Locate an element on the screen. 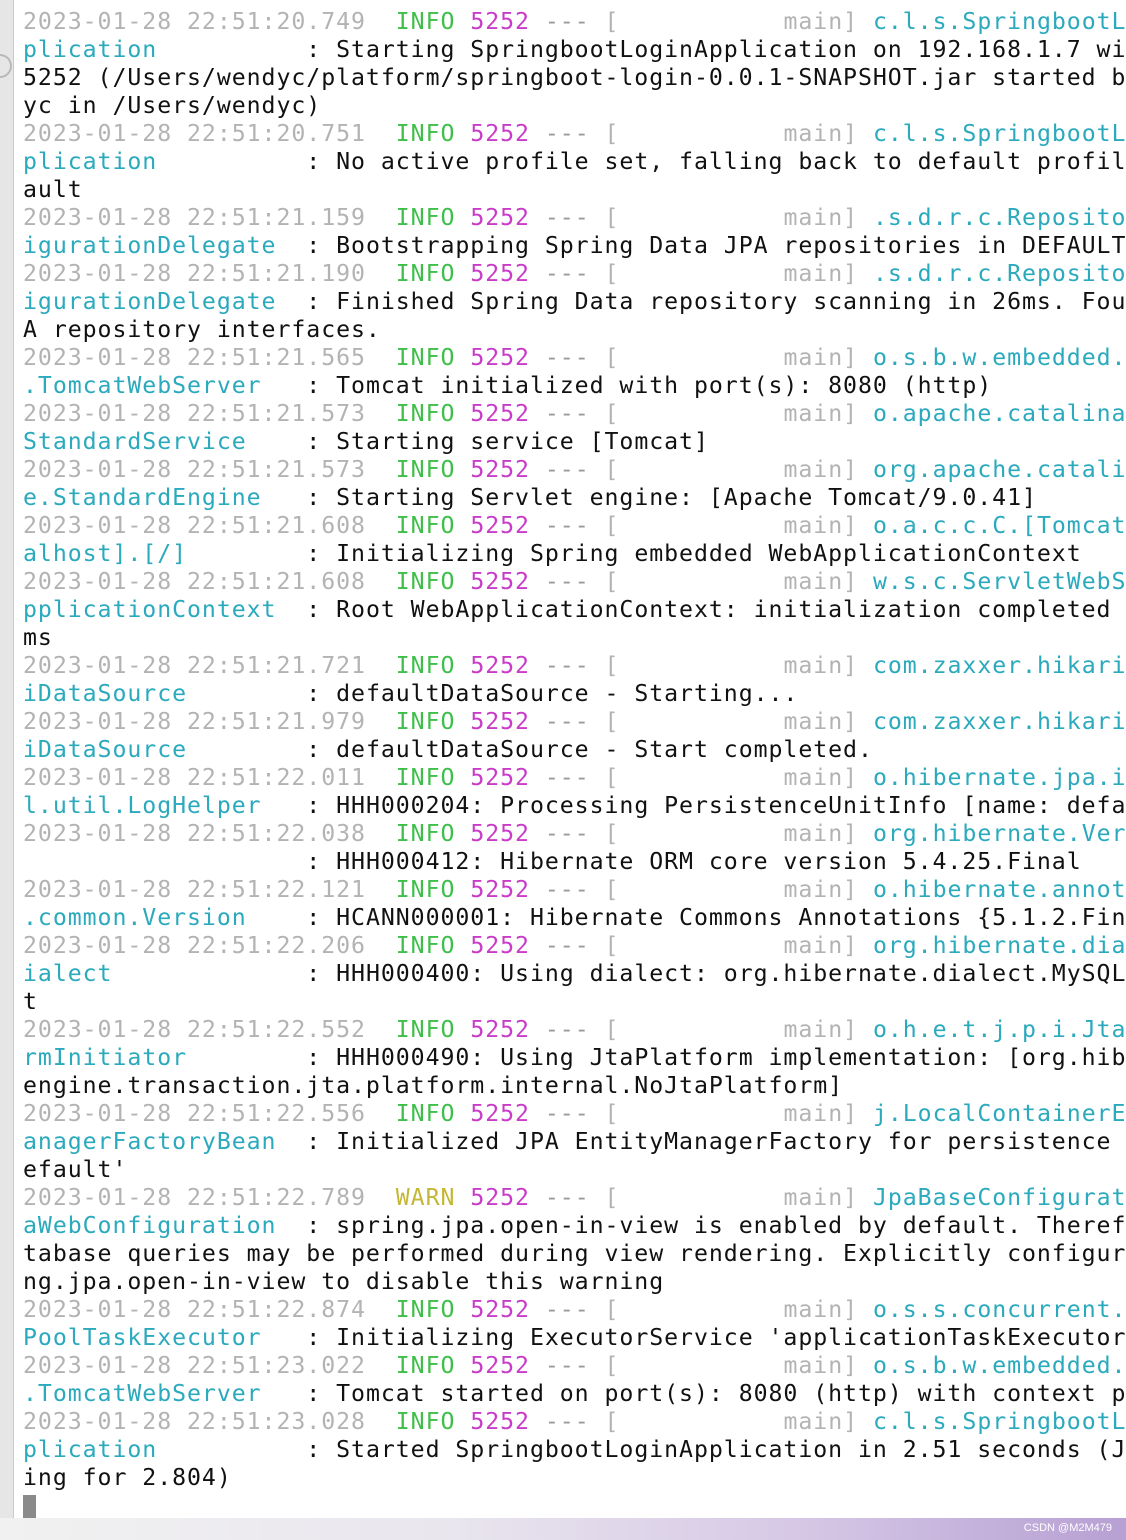 The height and width of the screenshot is (1540, 1126). log-logger: .s.d.r.c.RepositoryCon is located at coordinates (999, 273).